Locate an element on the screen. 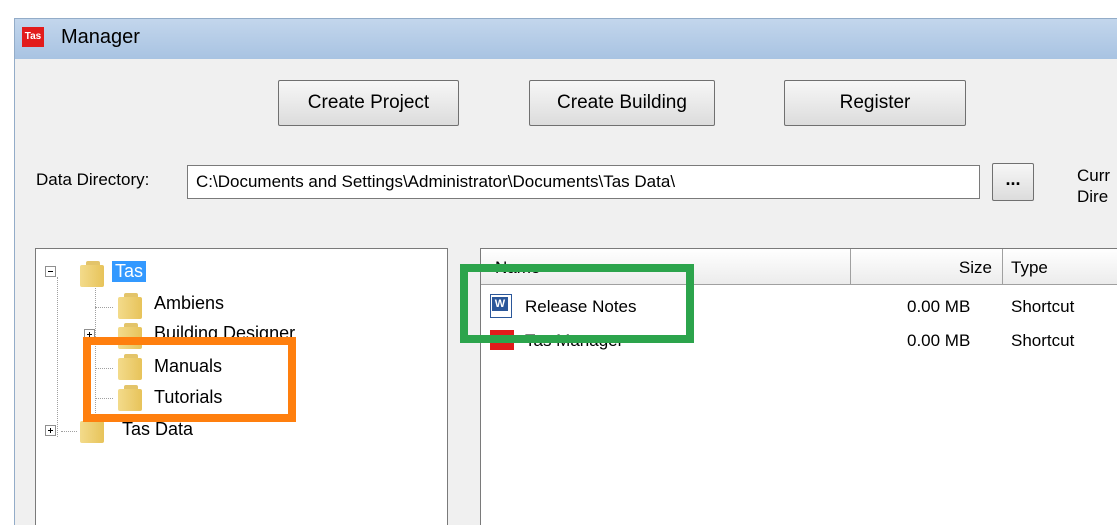 This screenshot has height=525, width=1117. highlight-box-green is located at coordinates (577, 303).